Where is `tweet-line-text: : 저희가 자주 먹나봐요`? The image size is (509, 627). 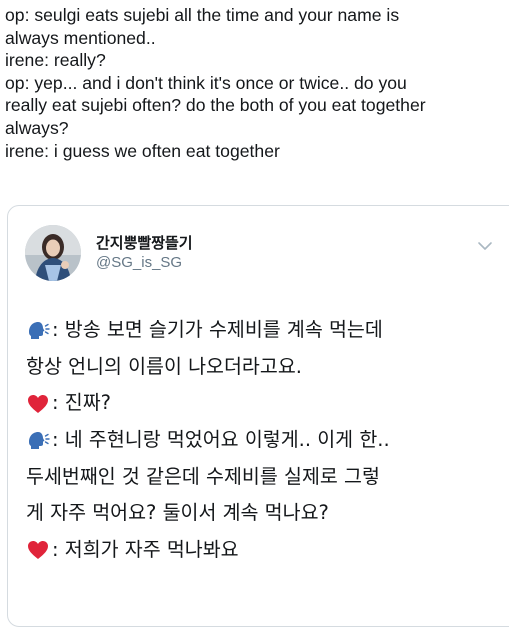
tweet-line-text: : 저희가 자주 먹나봐요 is located at coordinates (145, 550).